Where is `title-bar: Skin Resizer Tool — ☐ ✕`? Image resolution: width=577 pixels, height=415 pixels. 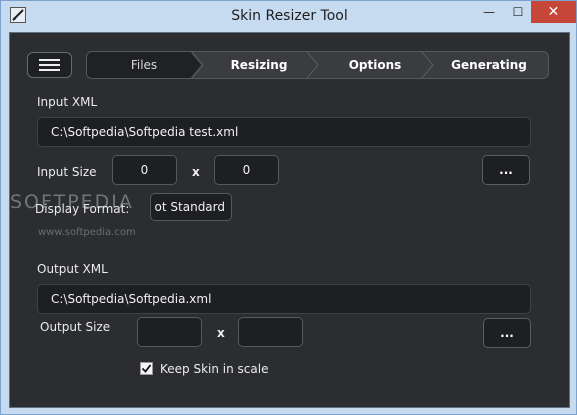
title-bar: Skin Resizer Tool — ☐ ✕ is located at coordinates (289, 16).